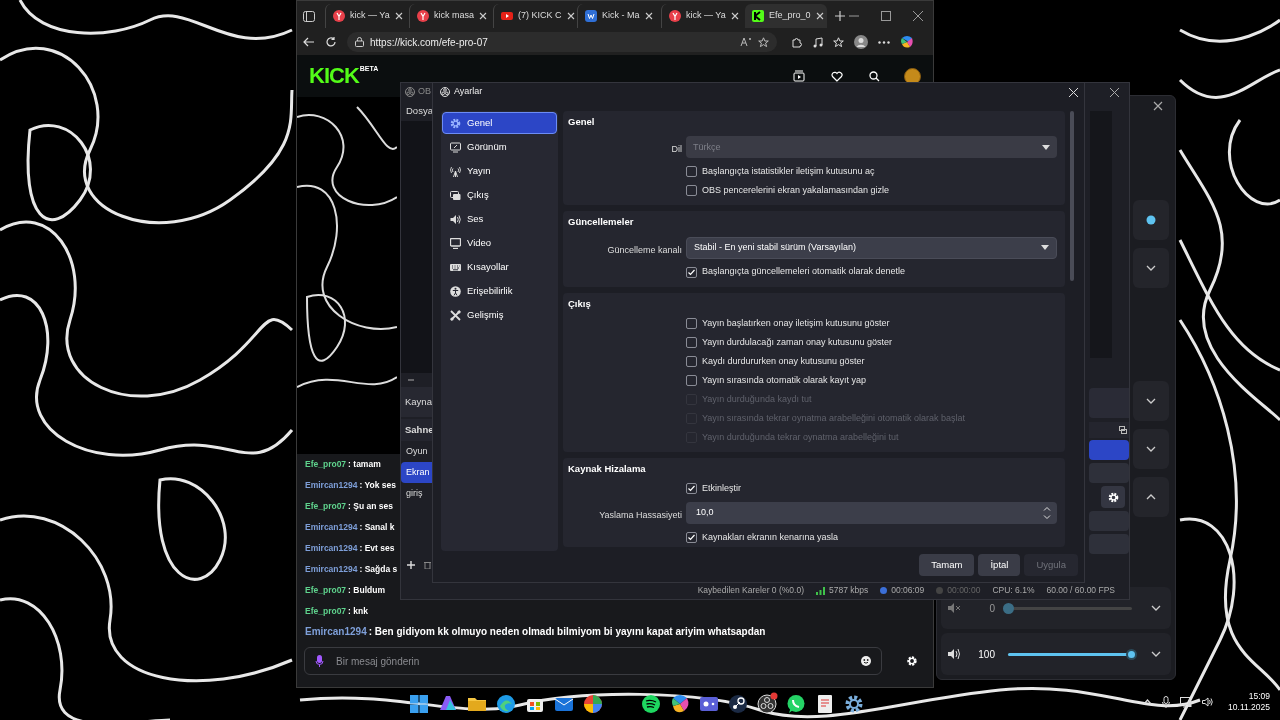  Describe the element at coordinates (907, 42) in the screenshot. I see `colorful-swirl-icon` at that location.